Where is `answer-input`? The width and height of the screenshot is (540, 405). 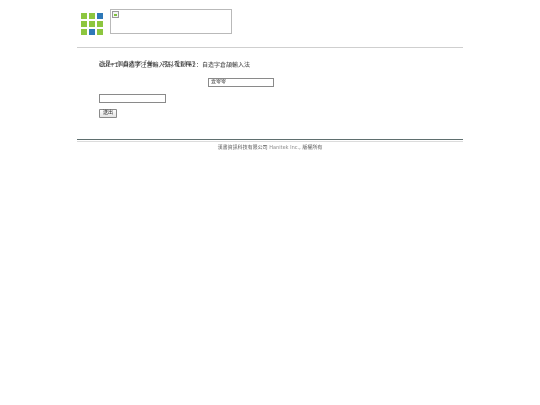
answer-input is located at coordinates (132, 98).